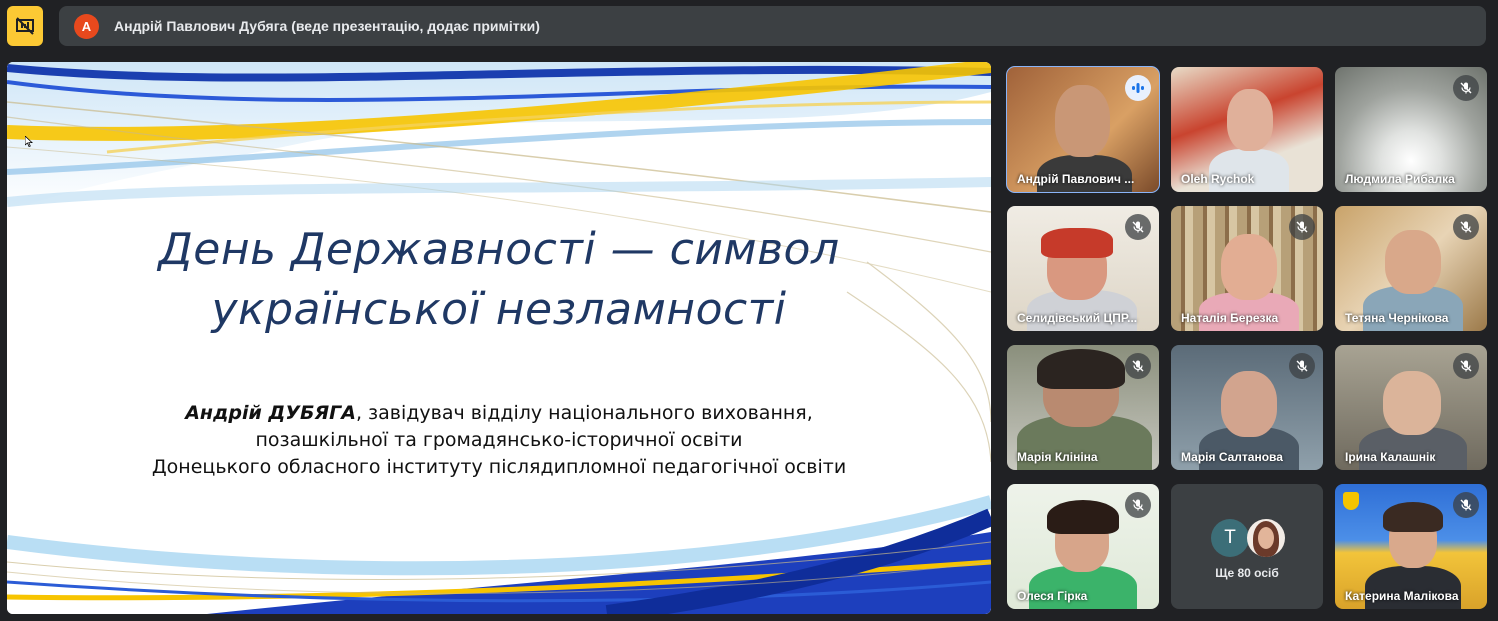 Image resolution: width=1498 pixels, height=621 pixels. Describe the element at coordinates (1247, 129) in the screenshot. I see `participant-tile: Oleh Rychok` at that location.